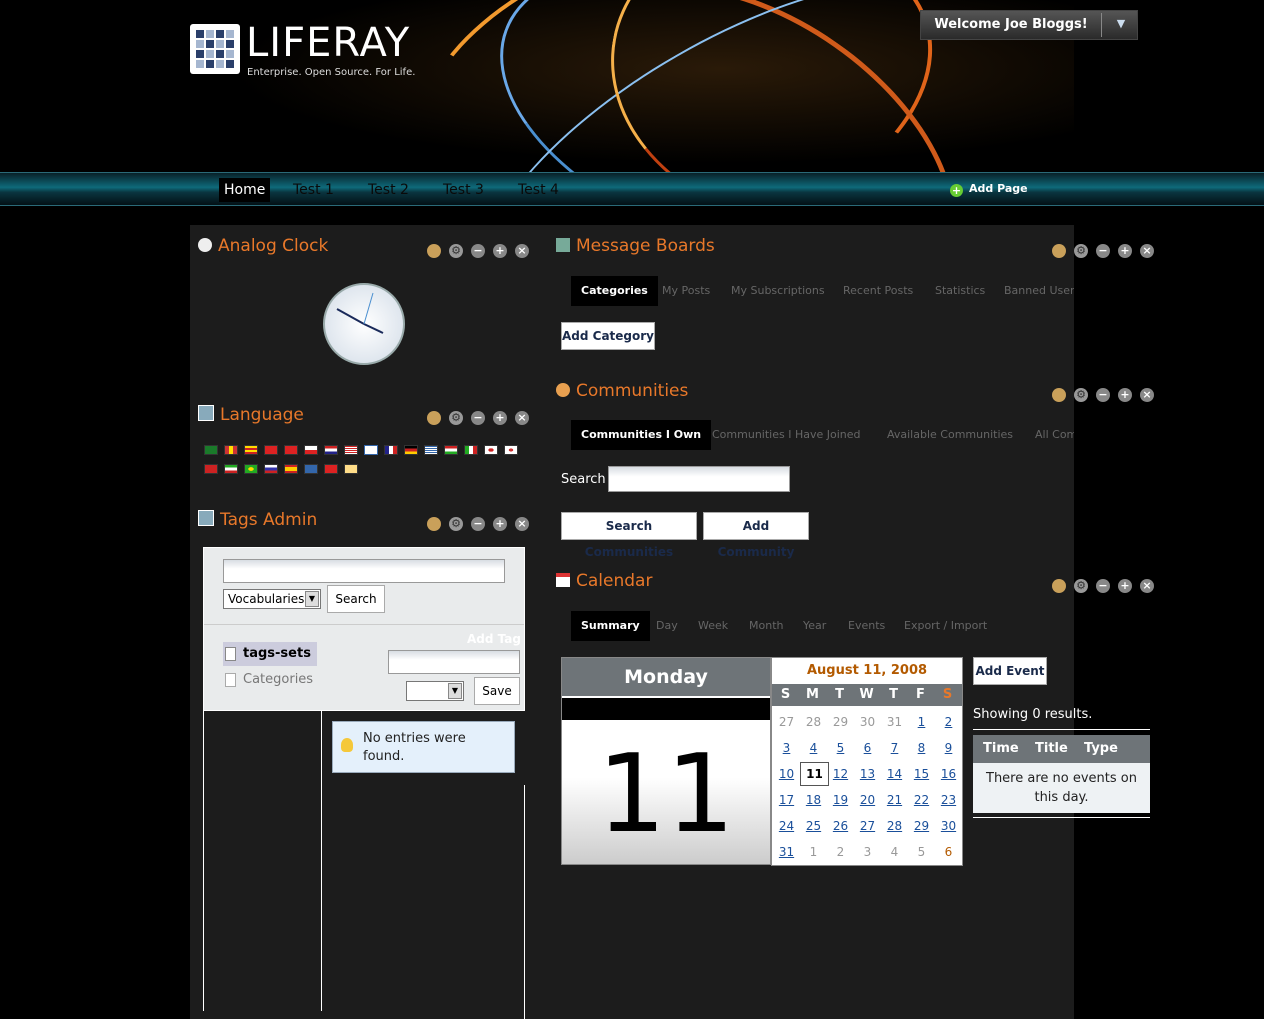 The height and width of the screenshot is (1019, 1264). What do you see at coordinates (1101, 749) in the screenshot?
I see `column-type: Type` at bounding box center [1101, 749].